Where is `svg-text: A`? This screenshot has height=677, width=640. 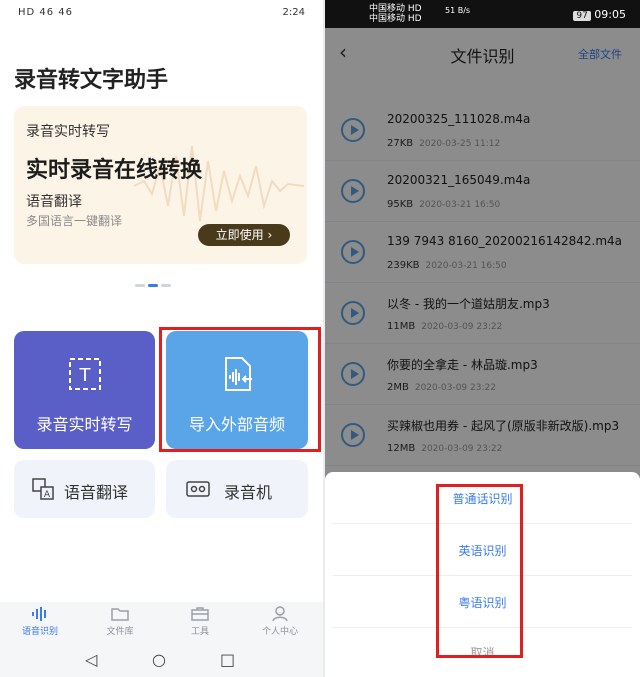
svg-text: A is located at coordinates (47, 495).